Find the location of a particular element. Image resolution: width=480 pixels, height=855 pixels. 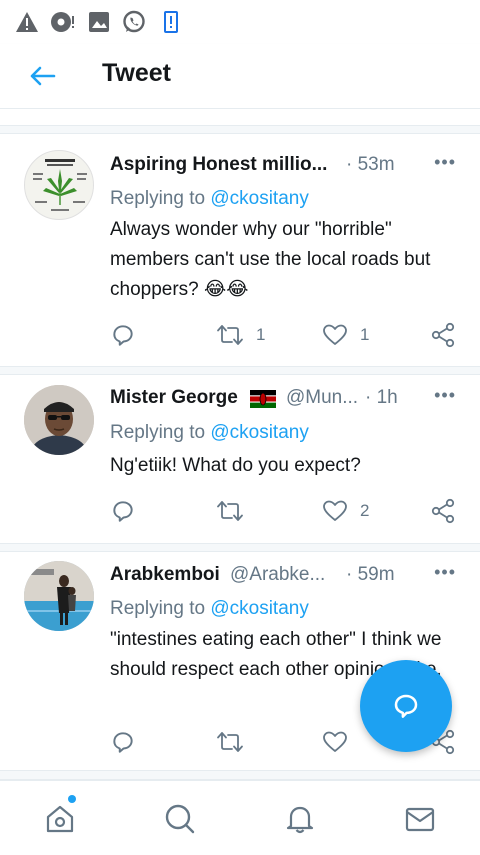

status-bar is located at coordinates (240, 22).